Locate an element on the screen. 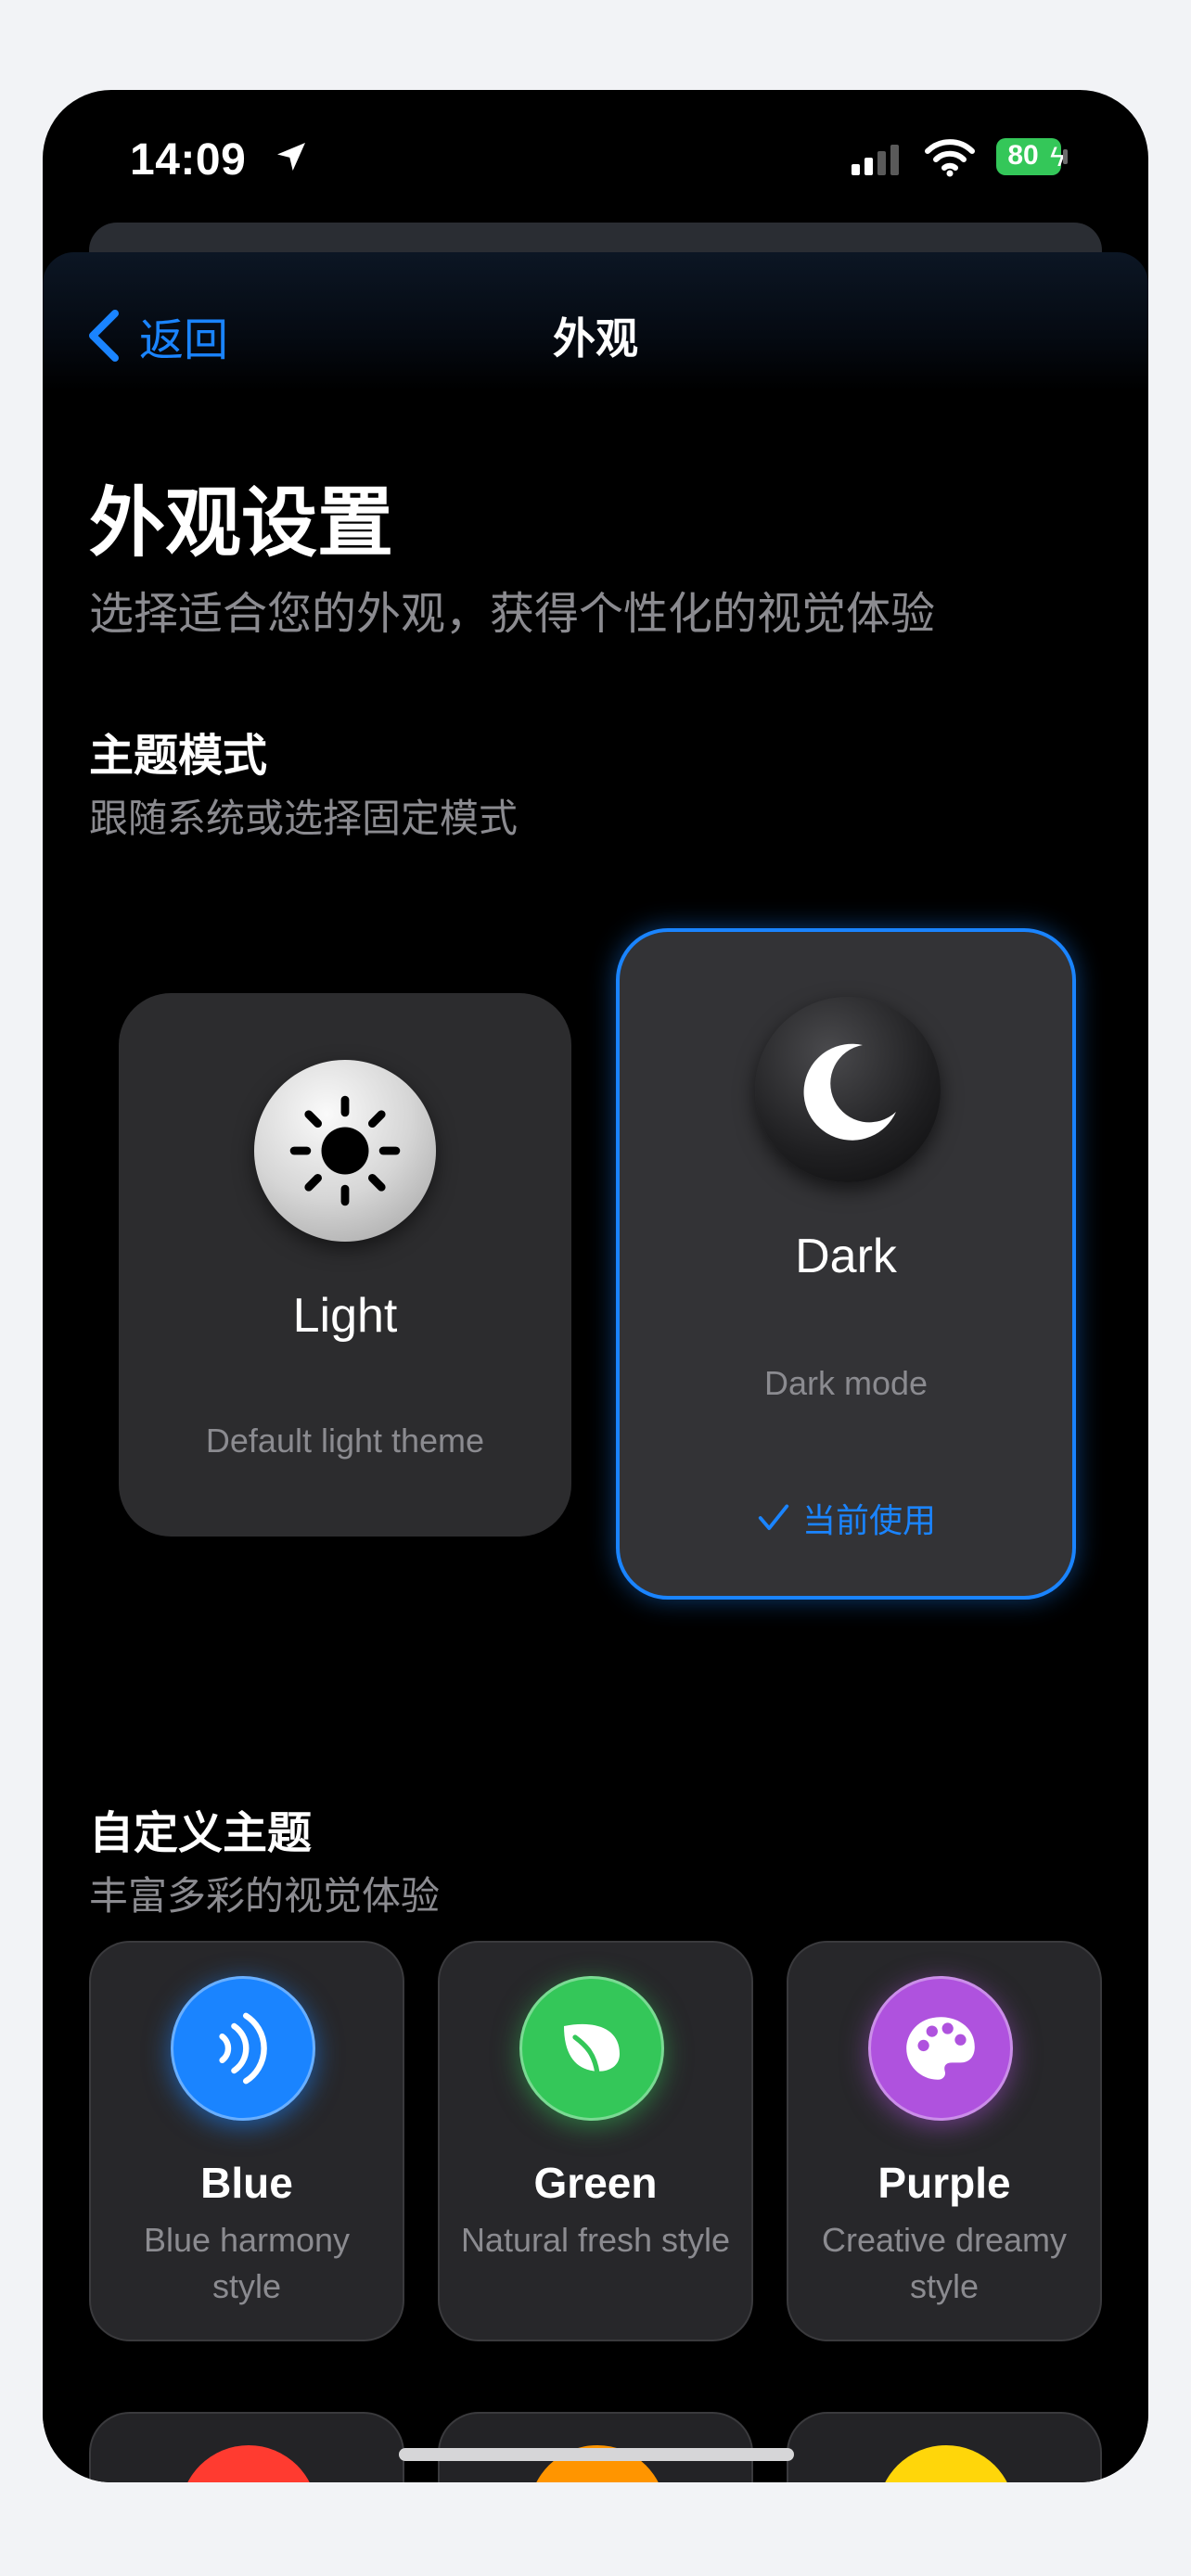  theme-mode-subtitle: 跟随系统或选择固定模式 is located at coordinates (304, 819).